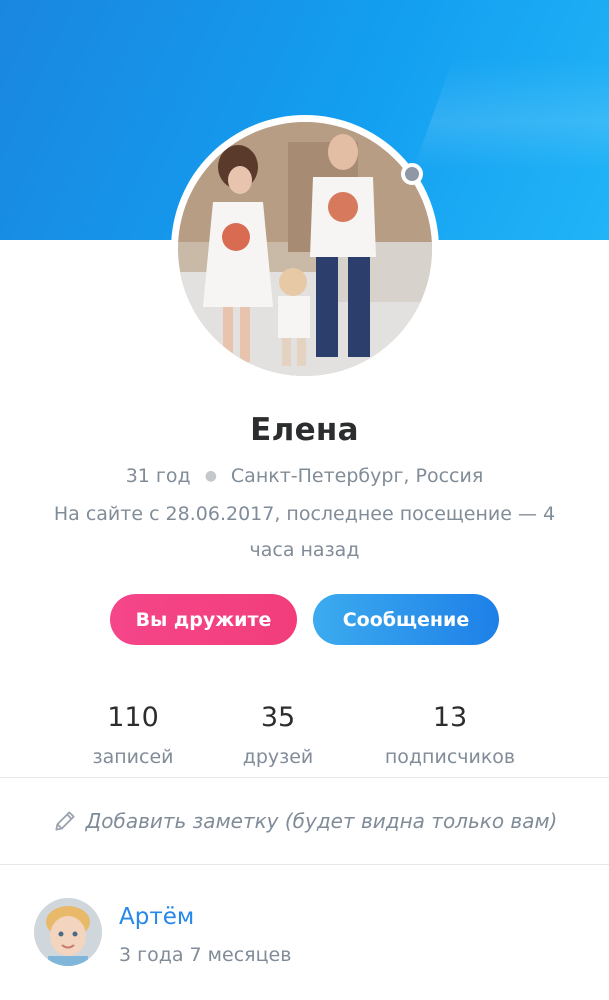  I want to click on friends-button: Вы дружите, so click(203, 619).